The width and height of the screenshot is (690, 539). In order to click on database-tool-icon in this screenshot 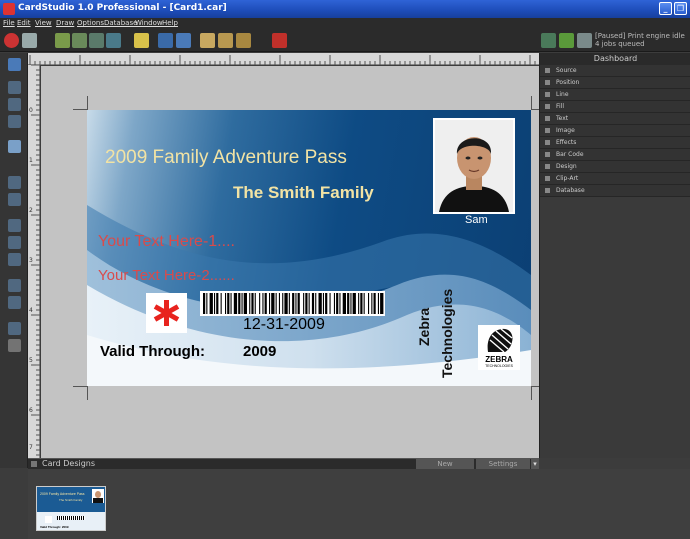, I will do `click(14, 259)`.